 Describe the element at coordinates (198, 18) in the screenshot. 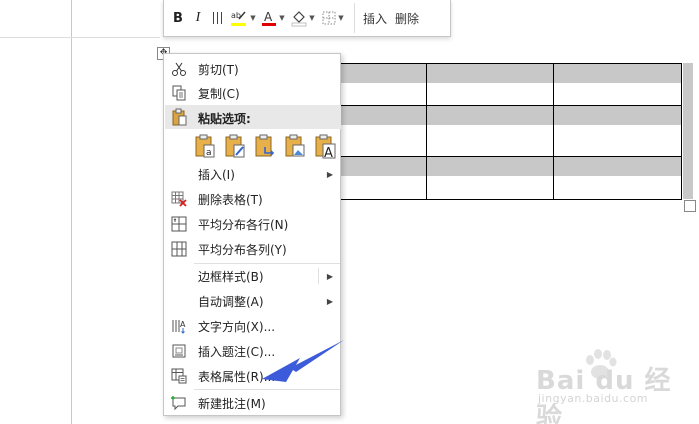

I see `italic-button: I` at that location.